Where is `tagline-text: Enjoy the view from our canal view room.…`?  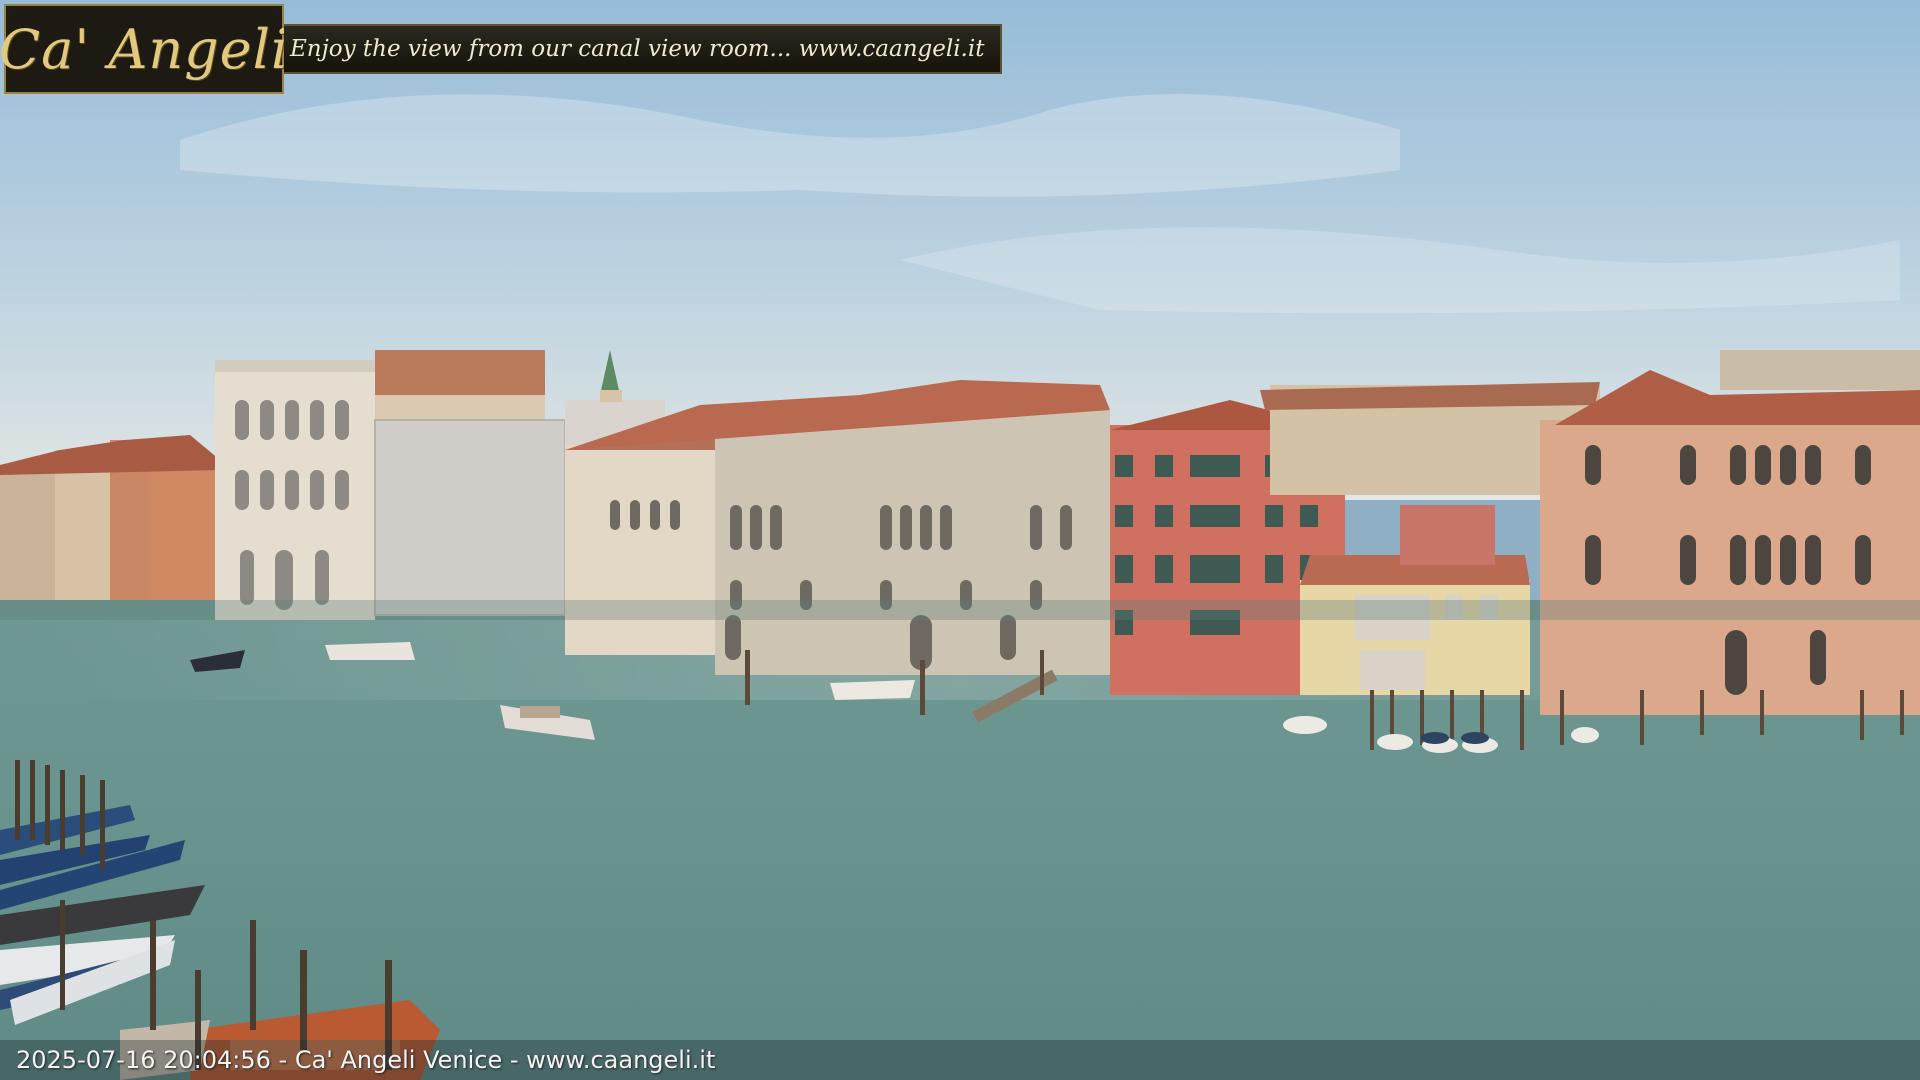
tagline-text: Enjoy the view from our canal view room.… is located at coordinates (637, 49).